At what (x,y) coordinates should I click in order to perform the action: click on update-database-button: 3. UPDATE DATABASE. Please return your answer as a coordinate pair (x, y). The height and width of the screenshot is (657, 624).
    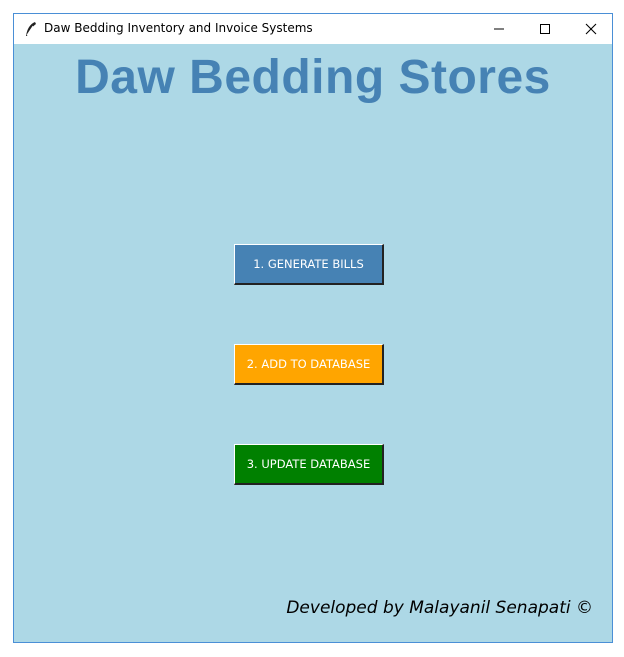
    Looking at the image, I should click on (309, 464).